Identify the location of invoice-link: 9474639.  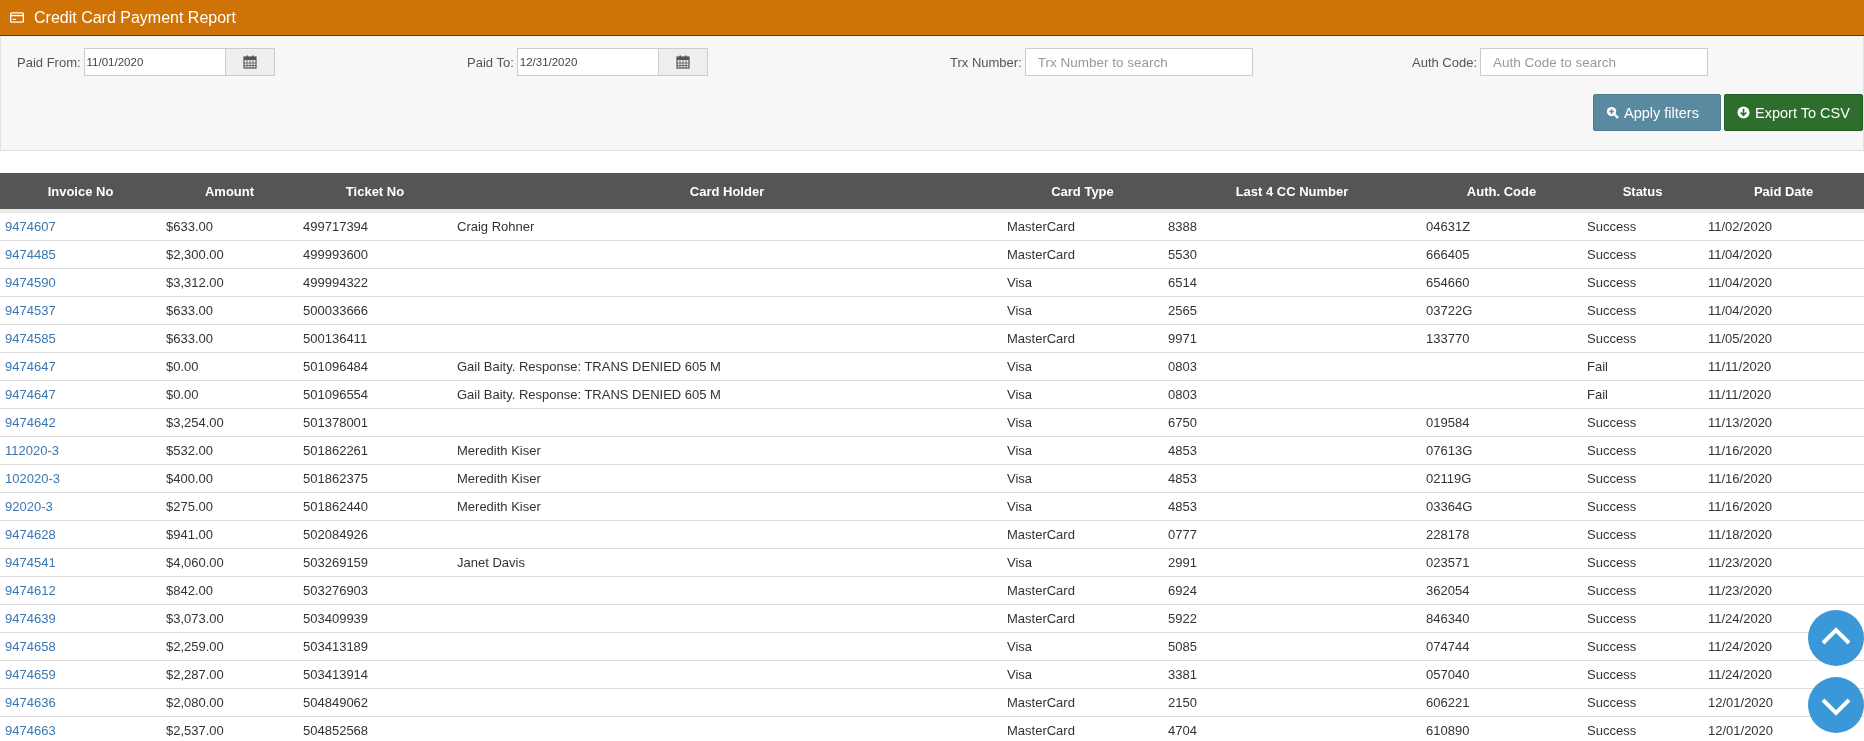
(30, 618).